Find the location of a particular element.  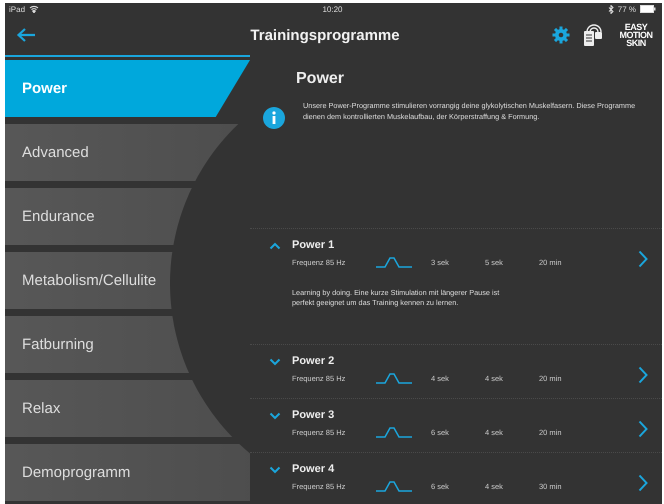

battery-percent: 77 % is located at coordinates (627, 9).